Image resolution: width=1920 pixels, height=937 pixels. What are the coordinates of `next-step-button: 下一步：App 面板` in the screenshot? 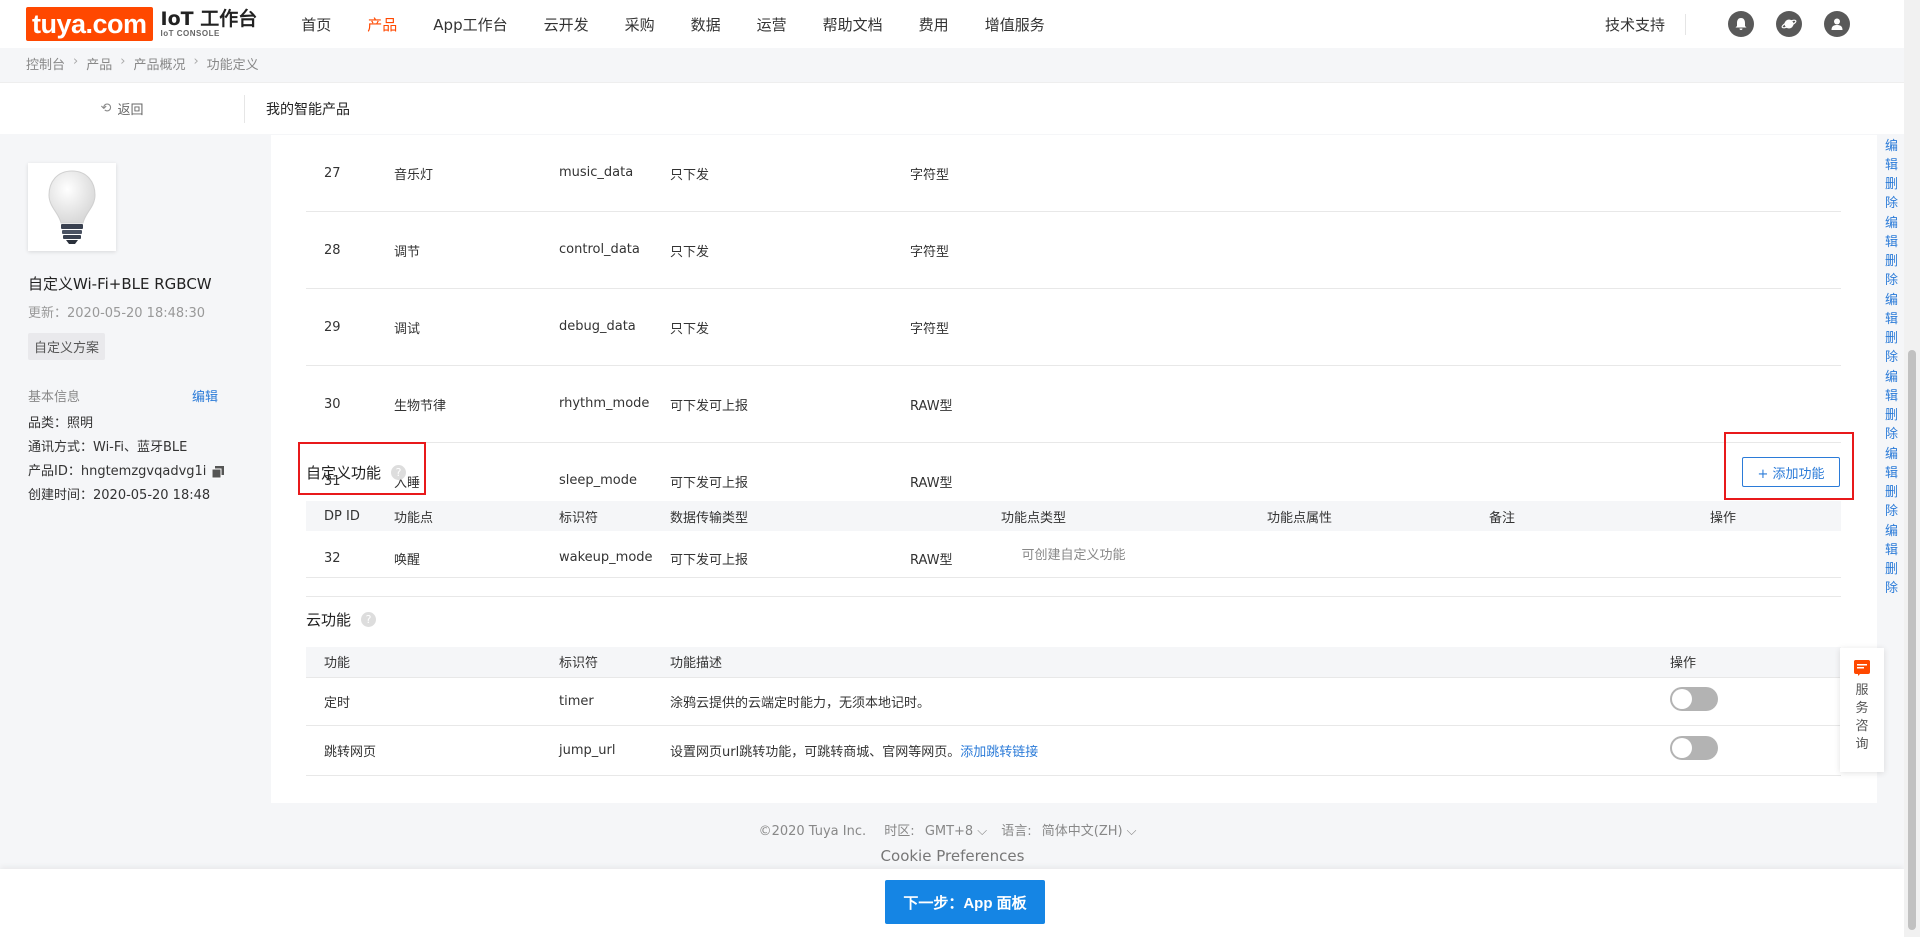 It's located at (965, 902).